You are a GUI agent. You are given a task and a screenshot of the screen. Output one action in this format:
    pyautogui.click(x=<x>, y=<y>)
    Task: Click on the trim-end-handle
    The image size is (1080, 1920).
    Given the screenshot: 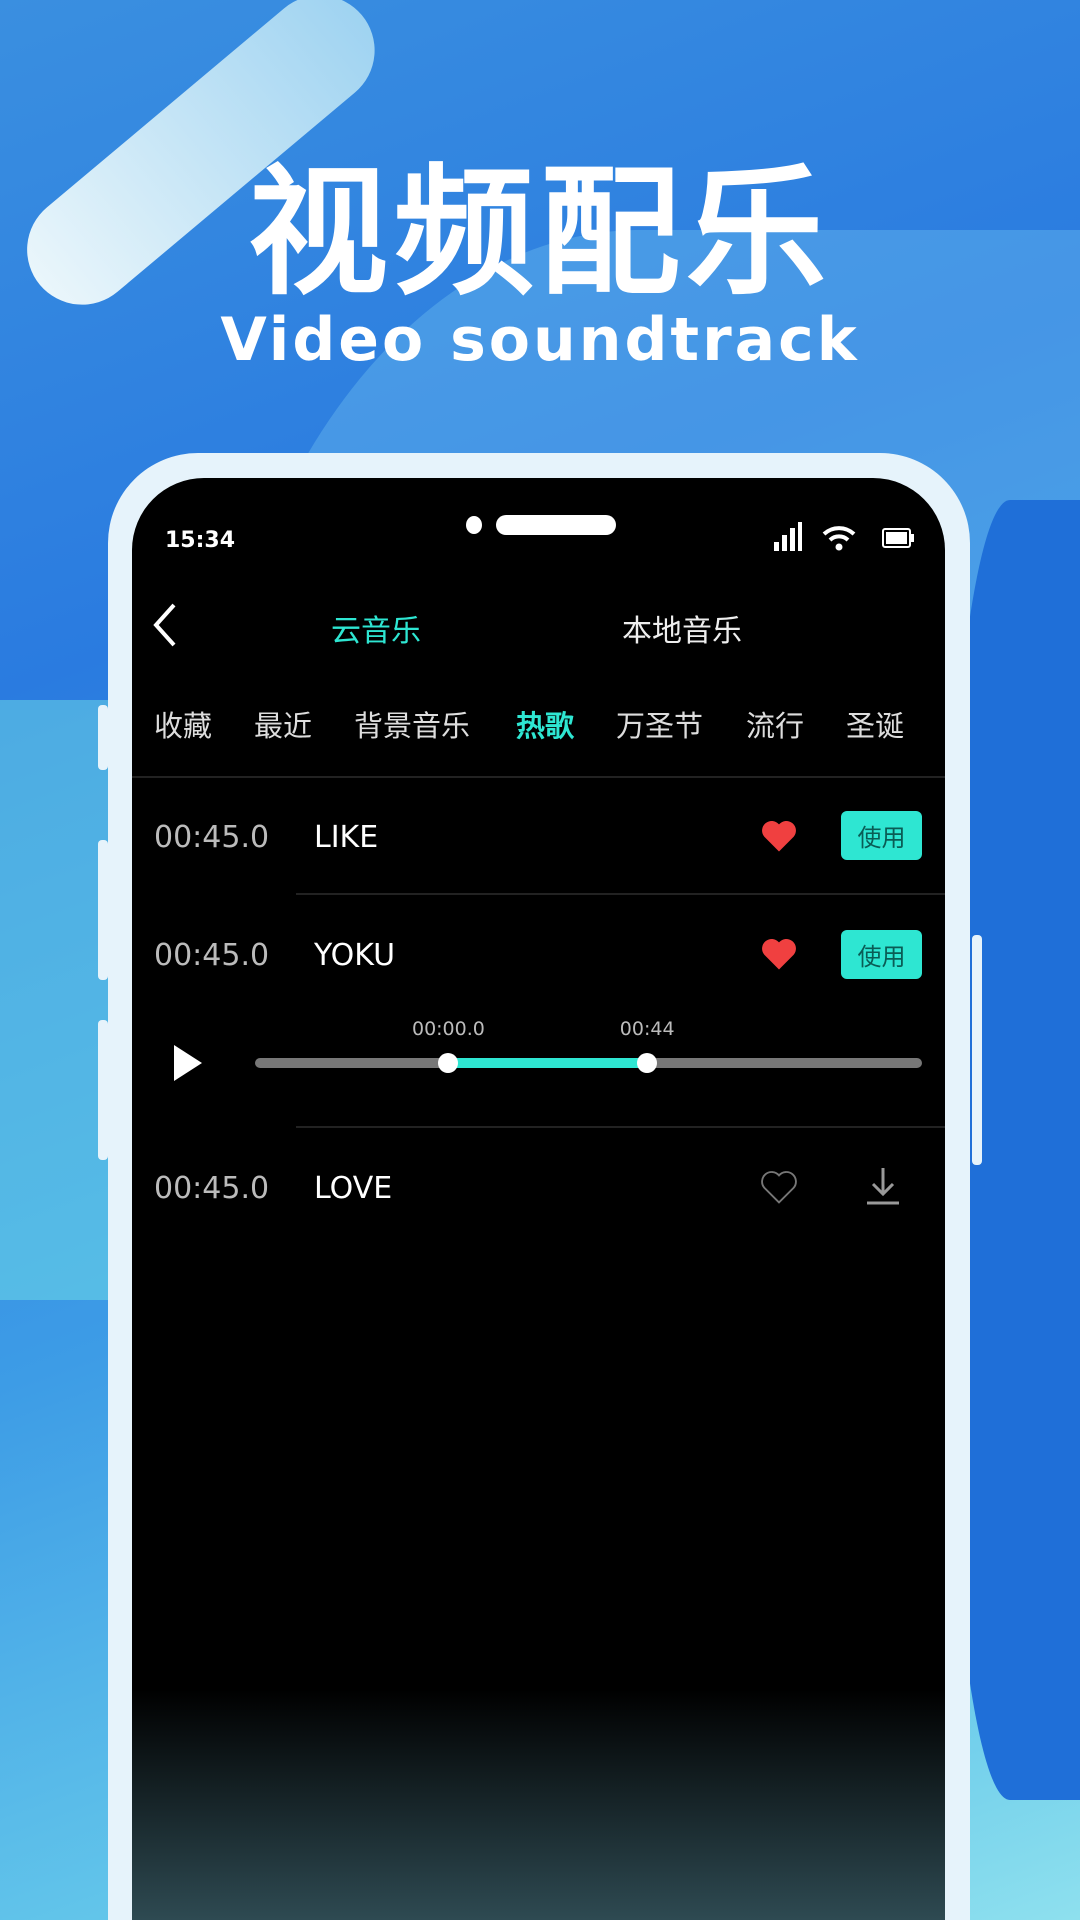 What is the action you would take?
    pyautogui.click(x=647, y=1063)
    